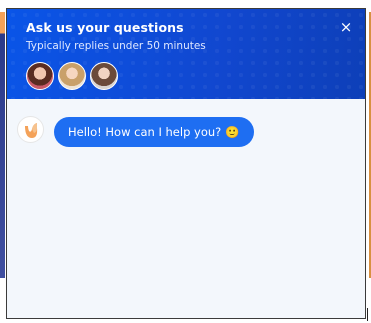  I want to click on bot-logo-icon, so click(31, 130).